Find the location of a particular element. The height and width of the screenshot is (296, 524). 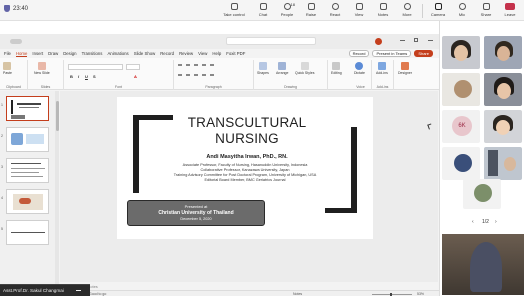

zoom-slider-thumb is located at coordinates (391, 294).